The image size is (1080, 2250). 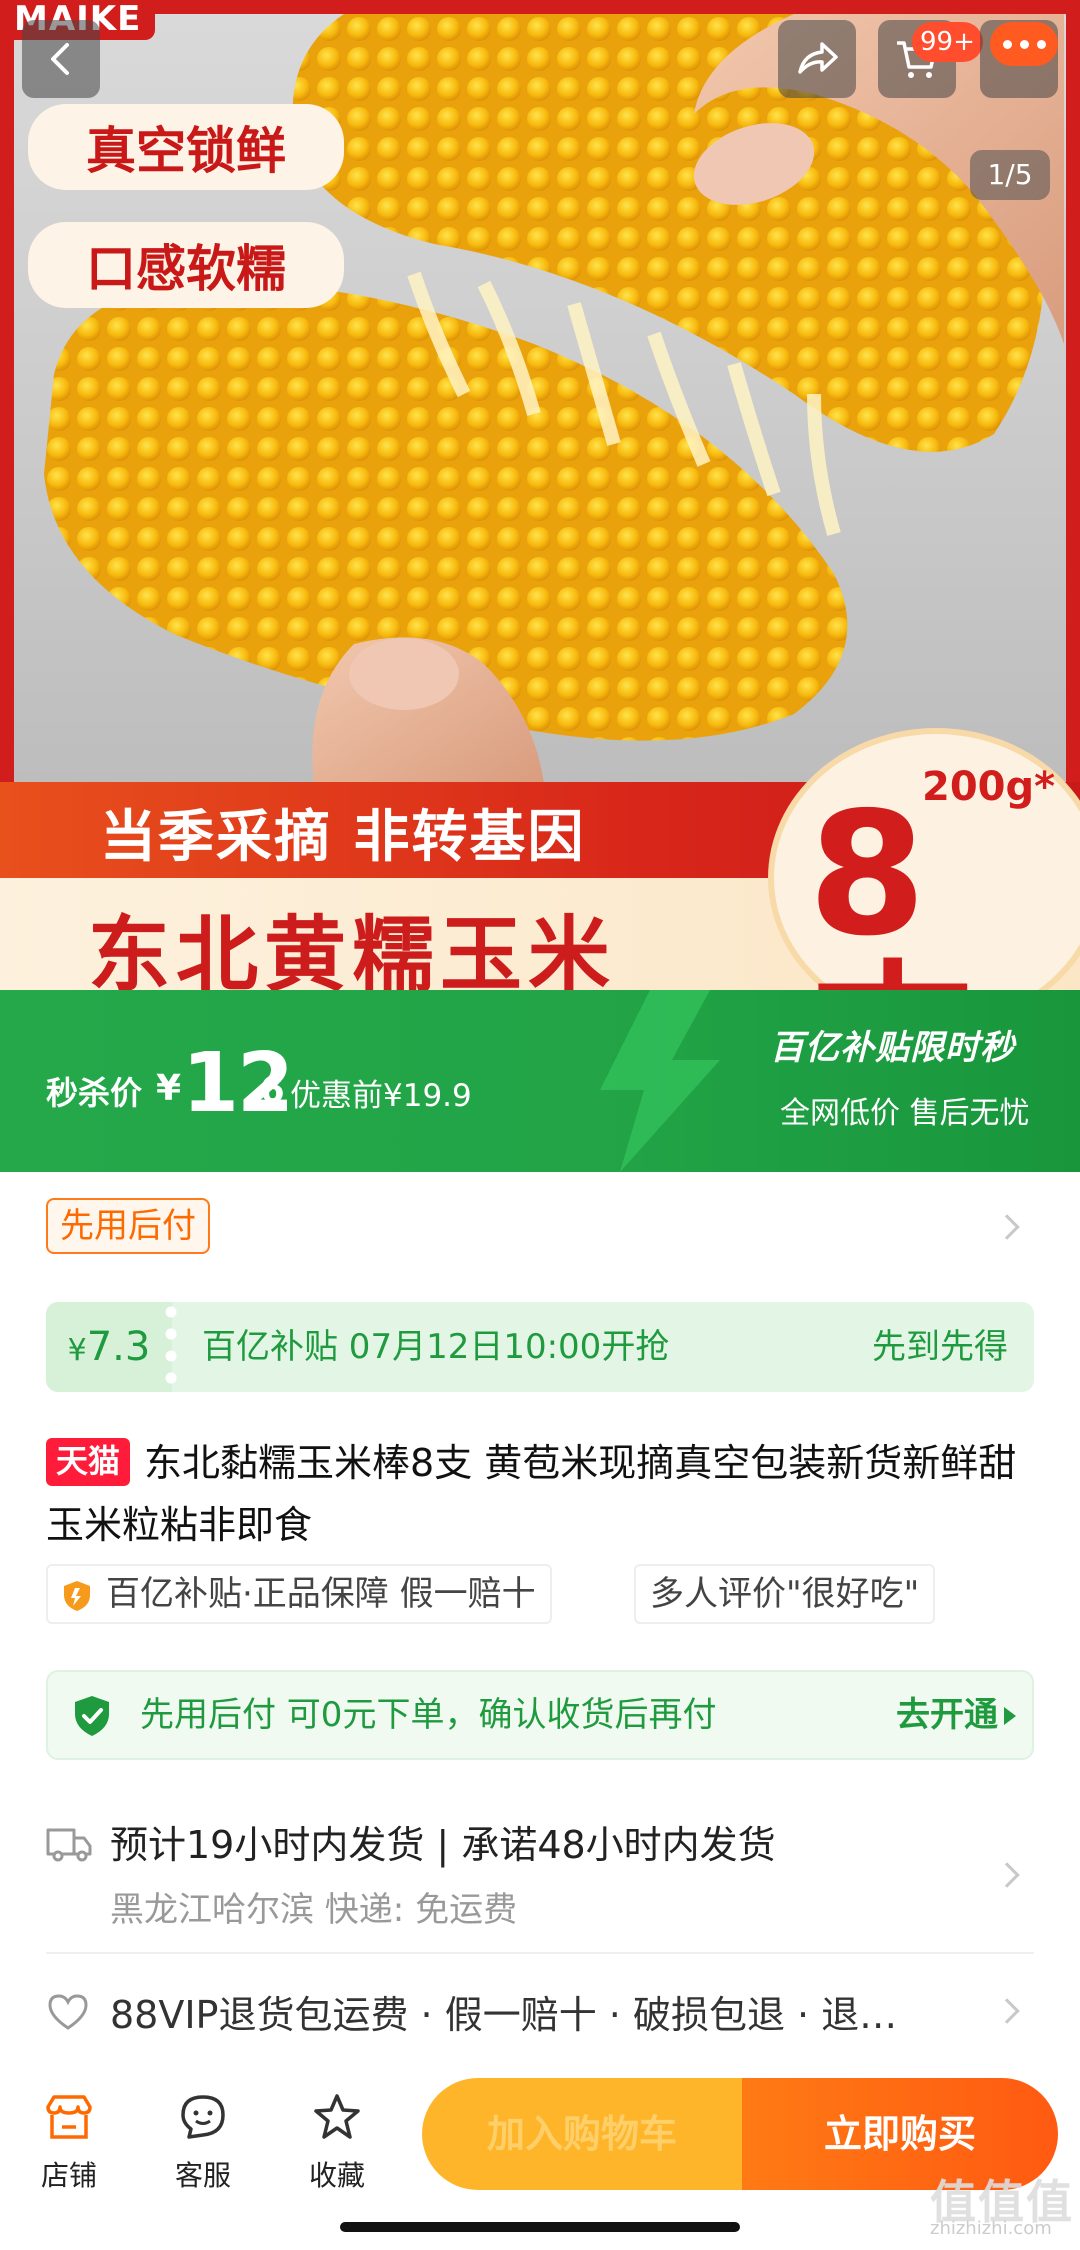 I want to click on triangle-right-icon, so click(x=1010, y=1716).